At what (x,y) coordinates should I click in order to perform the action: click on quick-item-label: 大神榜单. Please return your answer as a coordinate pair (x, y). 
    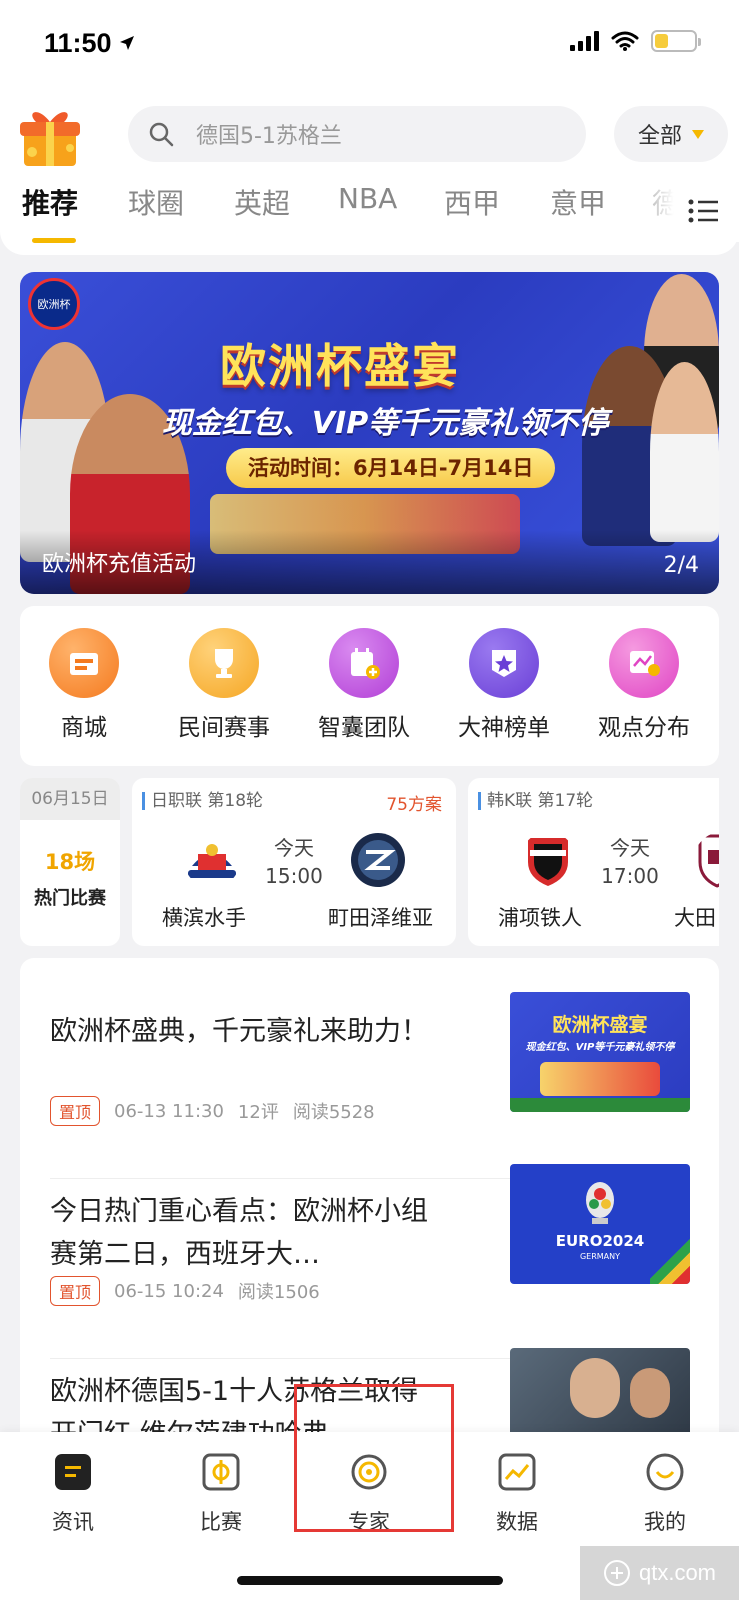
    Looking at the image, I should click on (504, 728).